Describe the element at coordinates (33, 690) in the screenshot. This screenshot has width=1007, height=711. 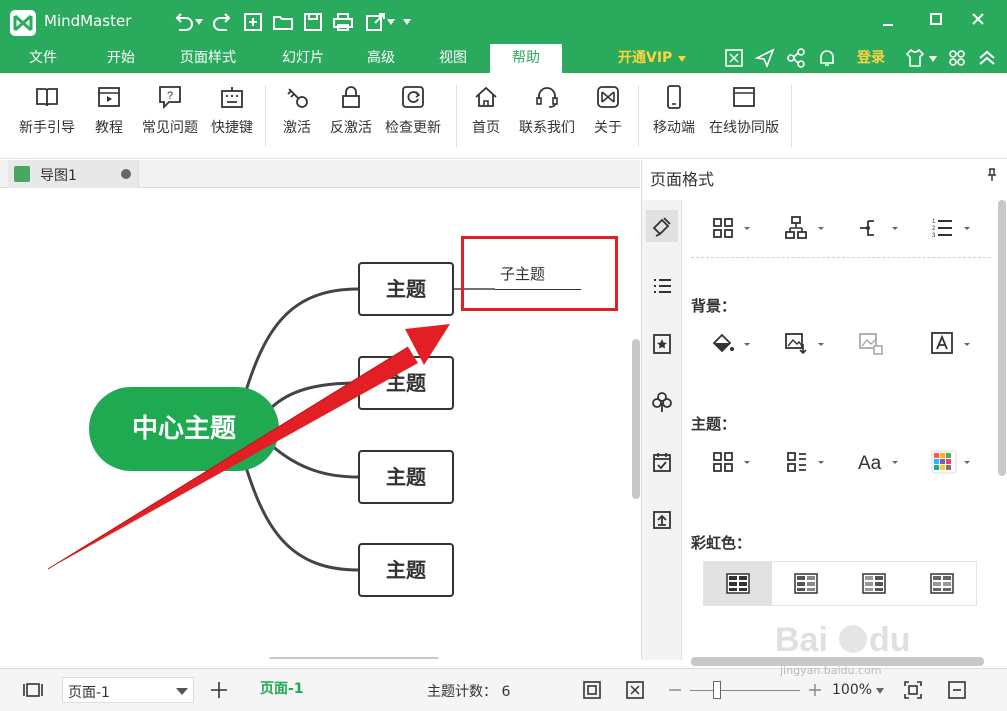
I see `page-panel-icon` at that location.